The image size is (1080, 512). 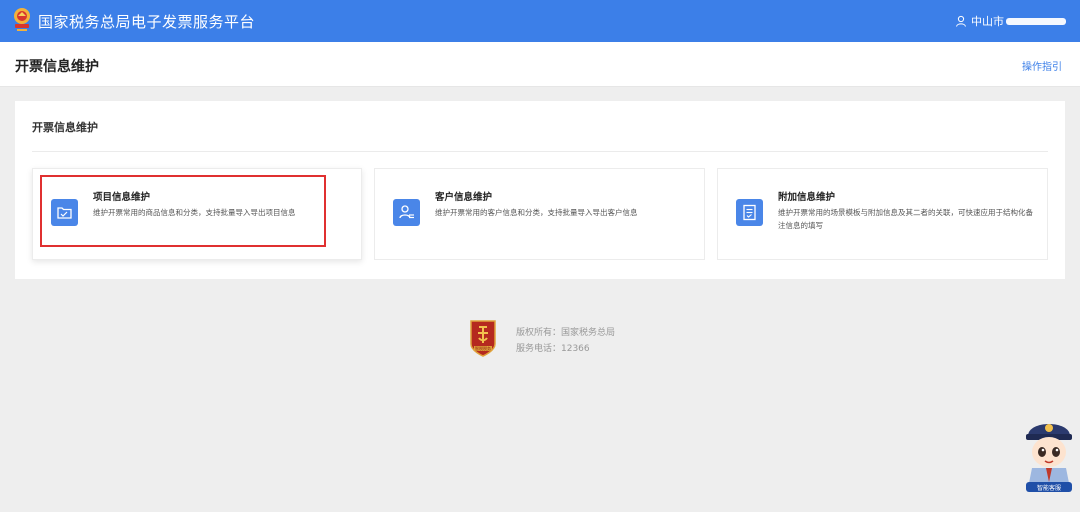 I want to click on card-description: 维护开票常用的场景模板与附加信息及其二者的关联，可快速应用于结构化备注信息的填写, so click(x=905, y=219).